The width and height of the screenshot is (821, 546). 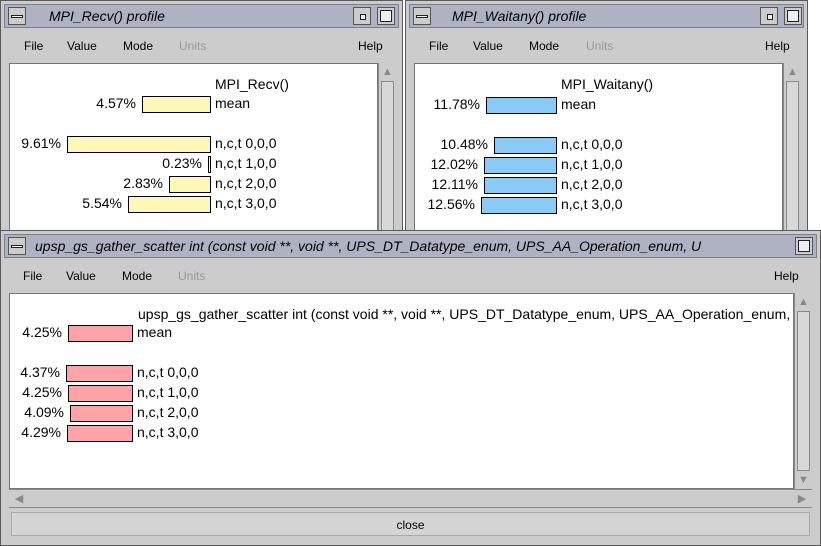 I want to click on thread-percent: 2.83%, so click(x=143, y=183).